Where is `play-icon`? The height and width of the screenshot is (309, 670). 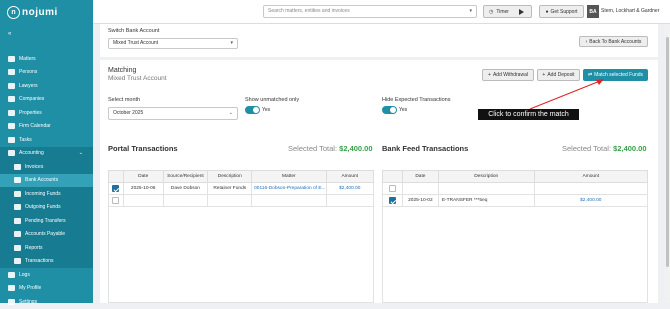
play-icon is located at coordinates (521, 12).